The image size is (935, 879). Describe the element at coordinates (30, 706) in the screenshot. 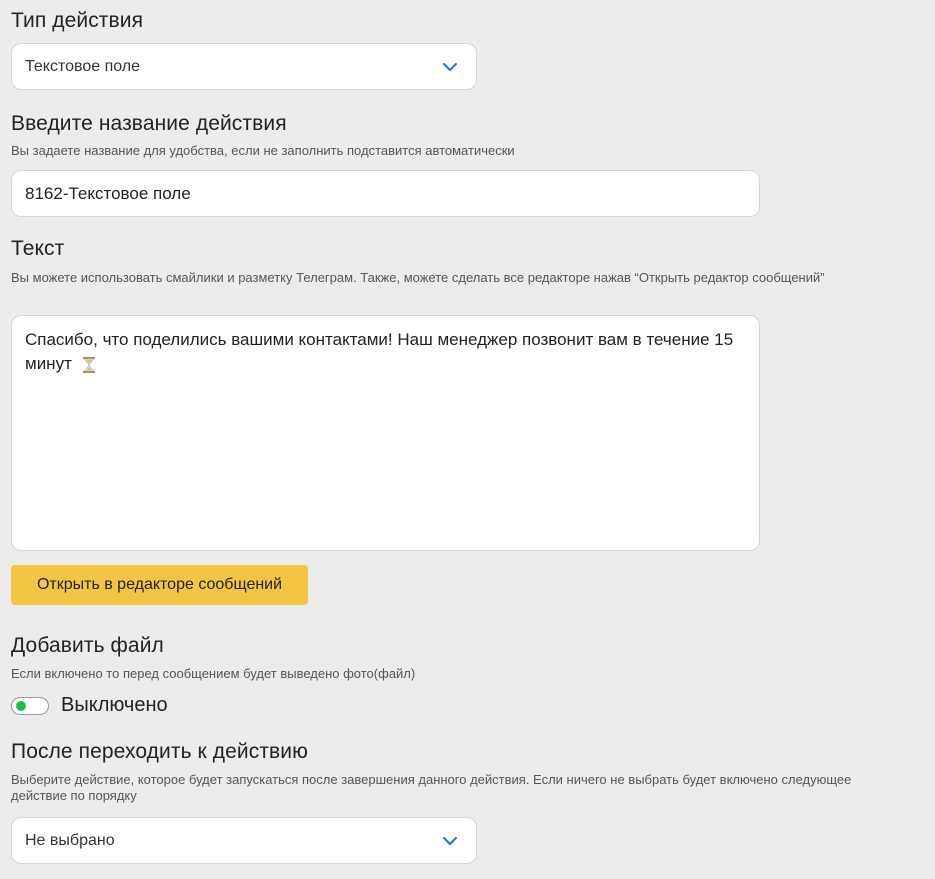

I see `add-file-toggle` at that location.